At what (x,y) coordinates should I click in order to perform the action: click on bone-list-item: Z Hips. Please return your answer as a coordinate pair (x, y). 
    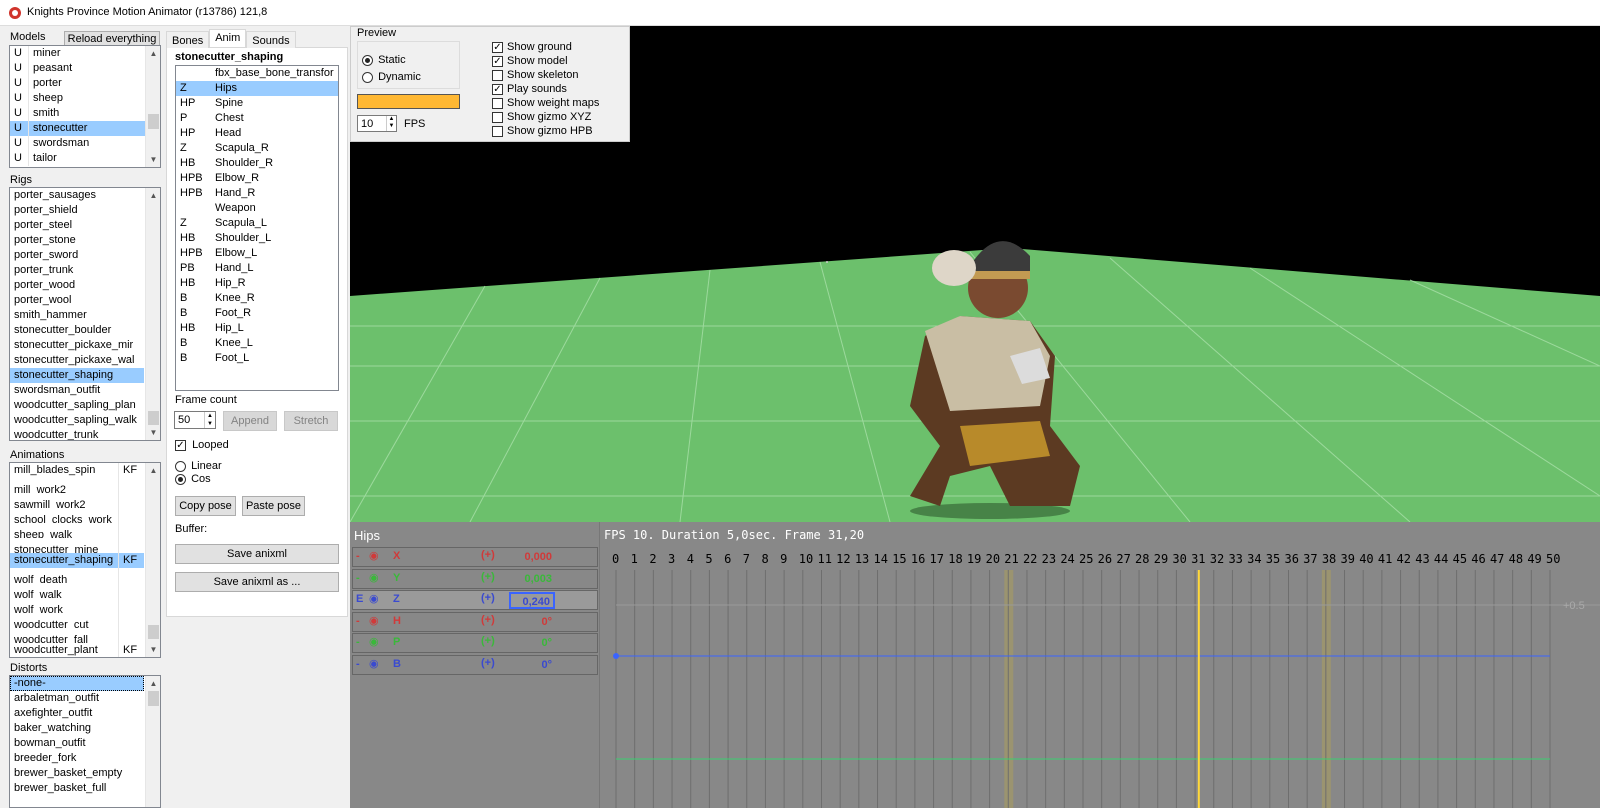
    Looking at the image, I should click on (257, 88).